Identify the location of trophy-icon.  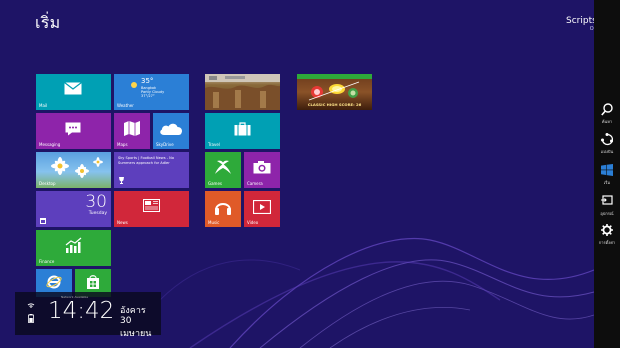
(121, 180).